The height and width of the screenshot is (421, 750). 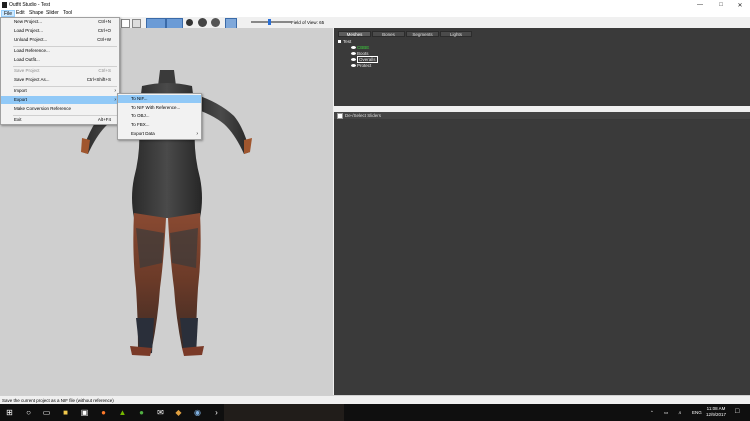 What do you see at coordinates (375, 13) in the screenshot?
I see `menu-bar: File Edit Shape Slider Tool` at bounding box center [375, 13].